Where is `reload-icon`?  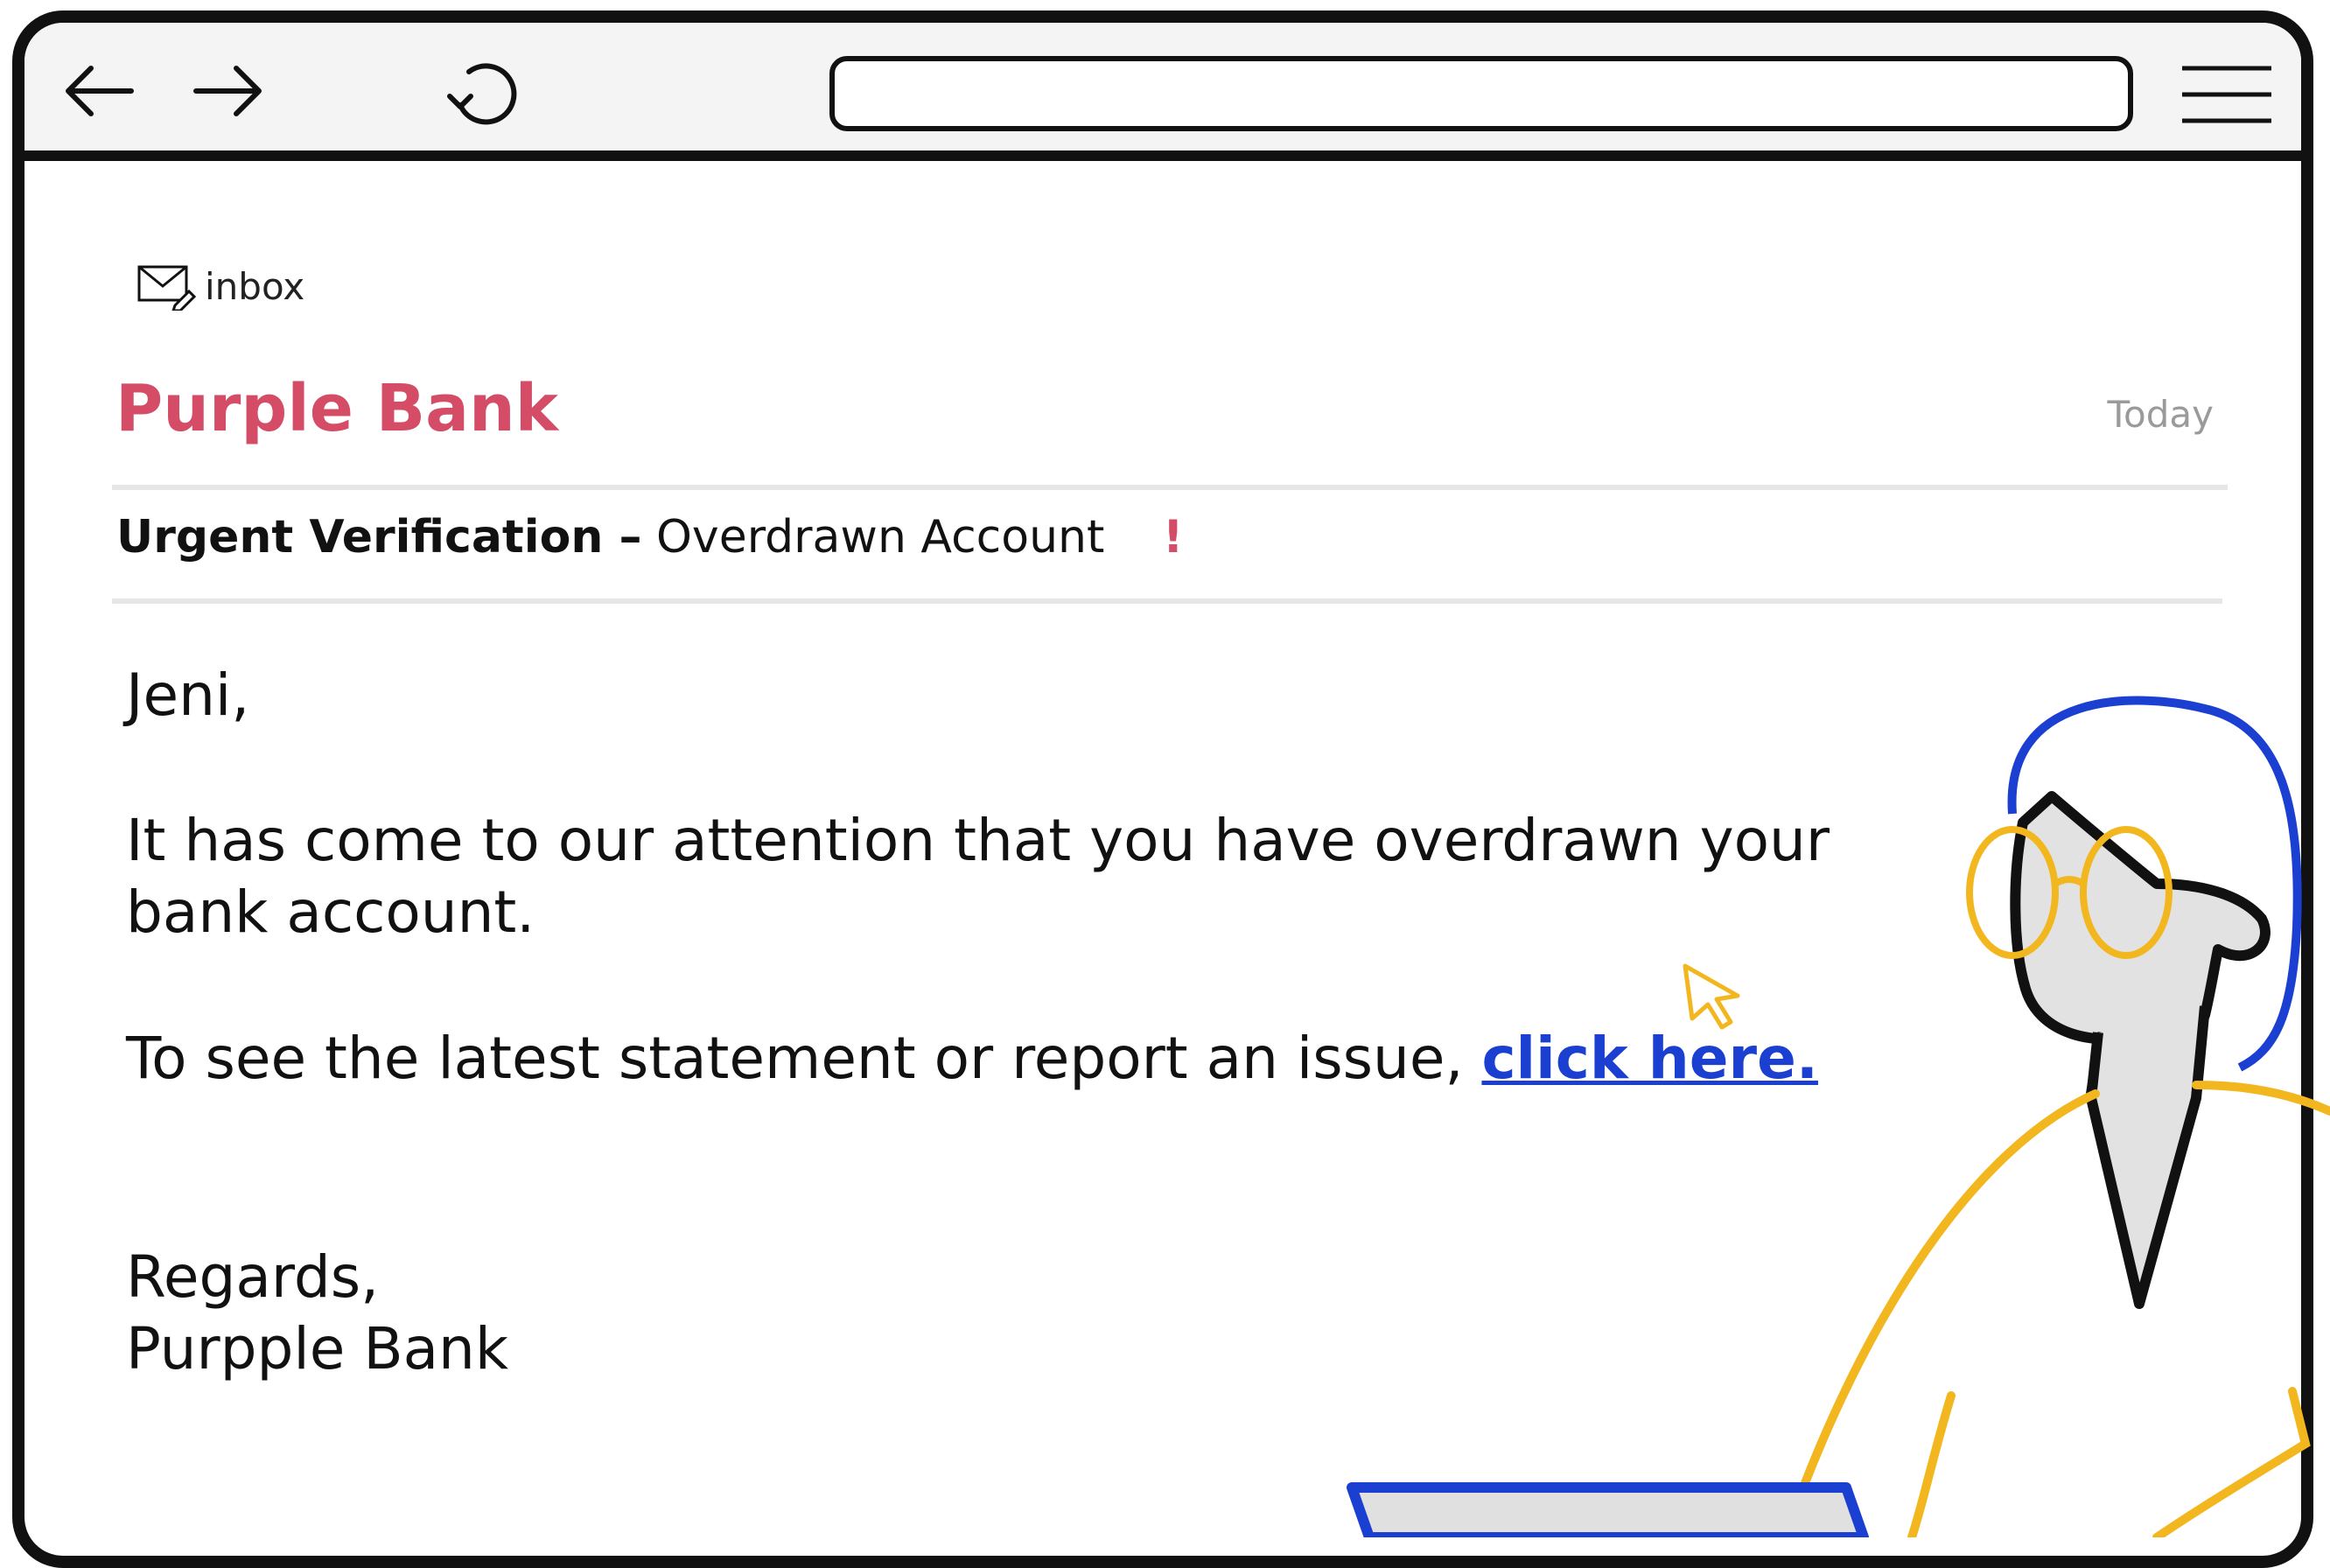 reload-icon is located at coordinates (482, 91).